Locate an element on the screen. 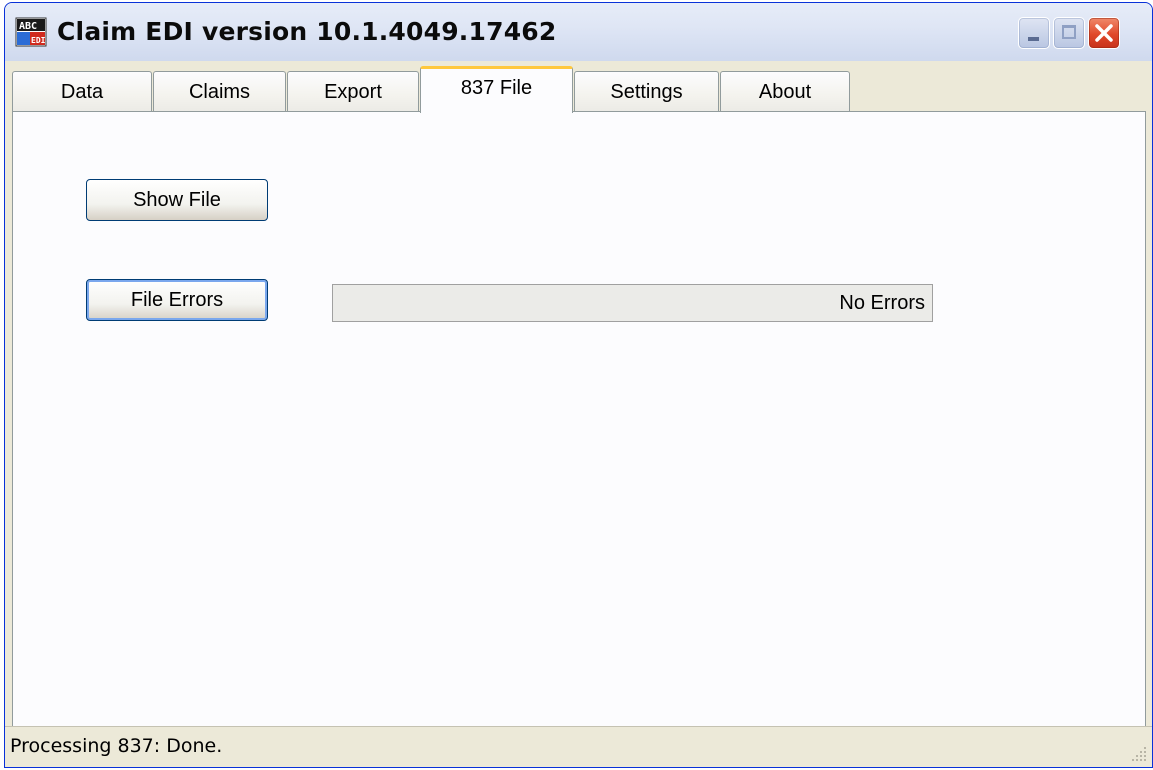 The width and height of the screenshot is (1153, 770). show-file-button: Show File is located at coordinates (177, 200).